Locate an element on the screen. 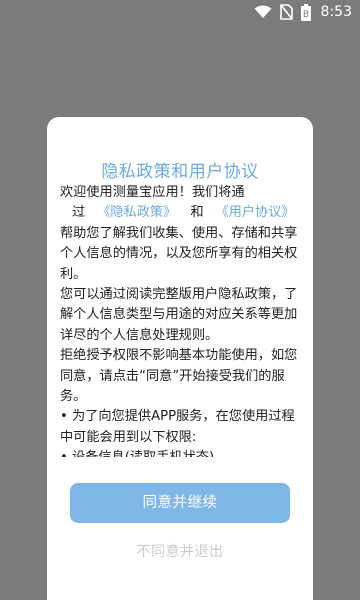 The height and width of the screenshot is (600, 360). privacy-policy-link: 《隐私政策》 is located at coordinates (136, 212).